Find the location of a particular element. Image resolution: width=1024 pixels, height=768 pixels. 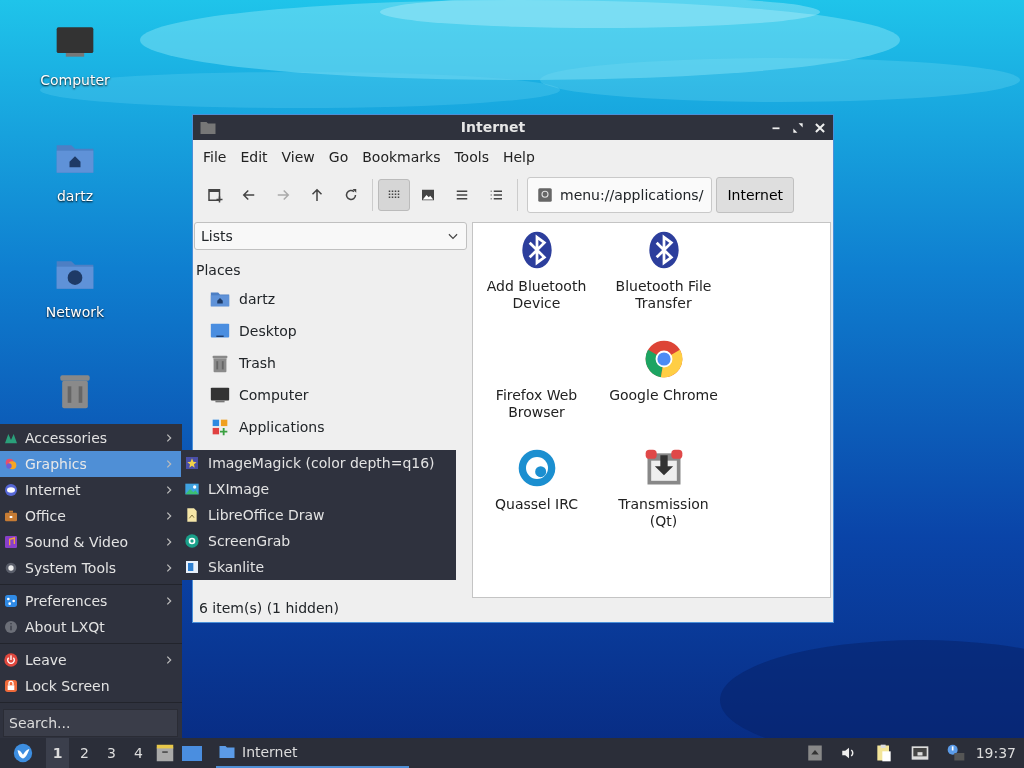

menu-item: Go is located at coordinates (338, 157).